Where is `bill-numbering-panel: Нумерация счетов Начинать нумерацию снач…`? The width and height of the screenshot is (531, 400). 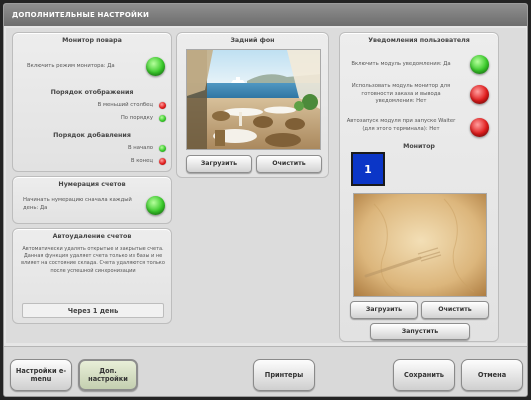 bill-numbering-panel: Нумерация счетов Начинать нумерацию снач… is located at coordinates (92, 200).